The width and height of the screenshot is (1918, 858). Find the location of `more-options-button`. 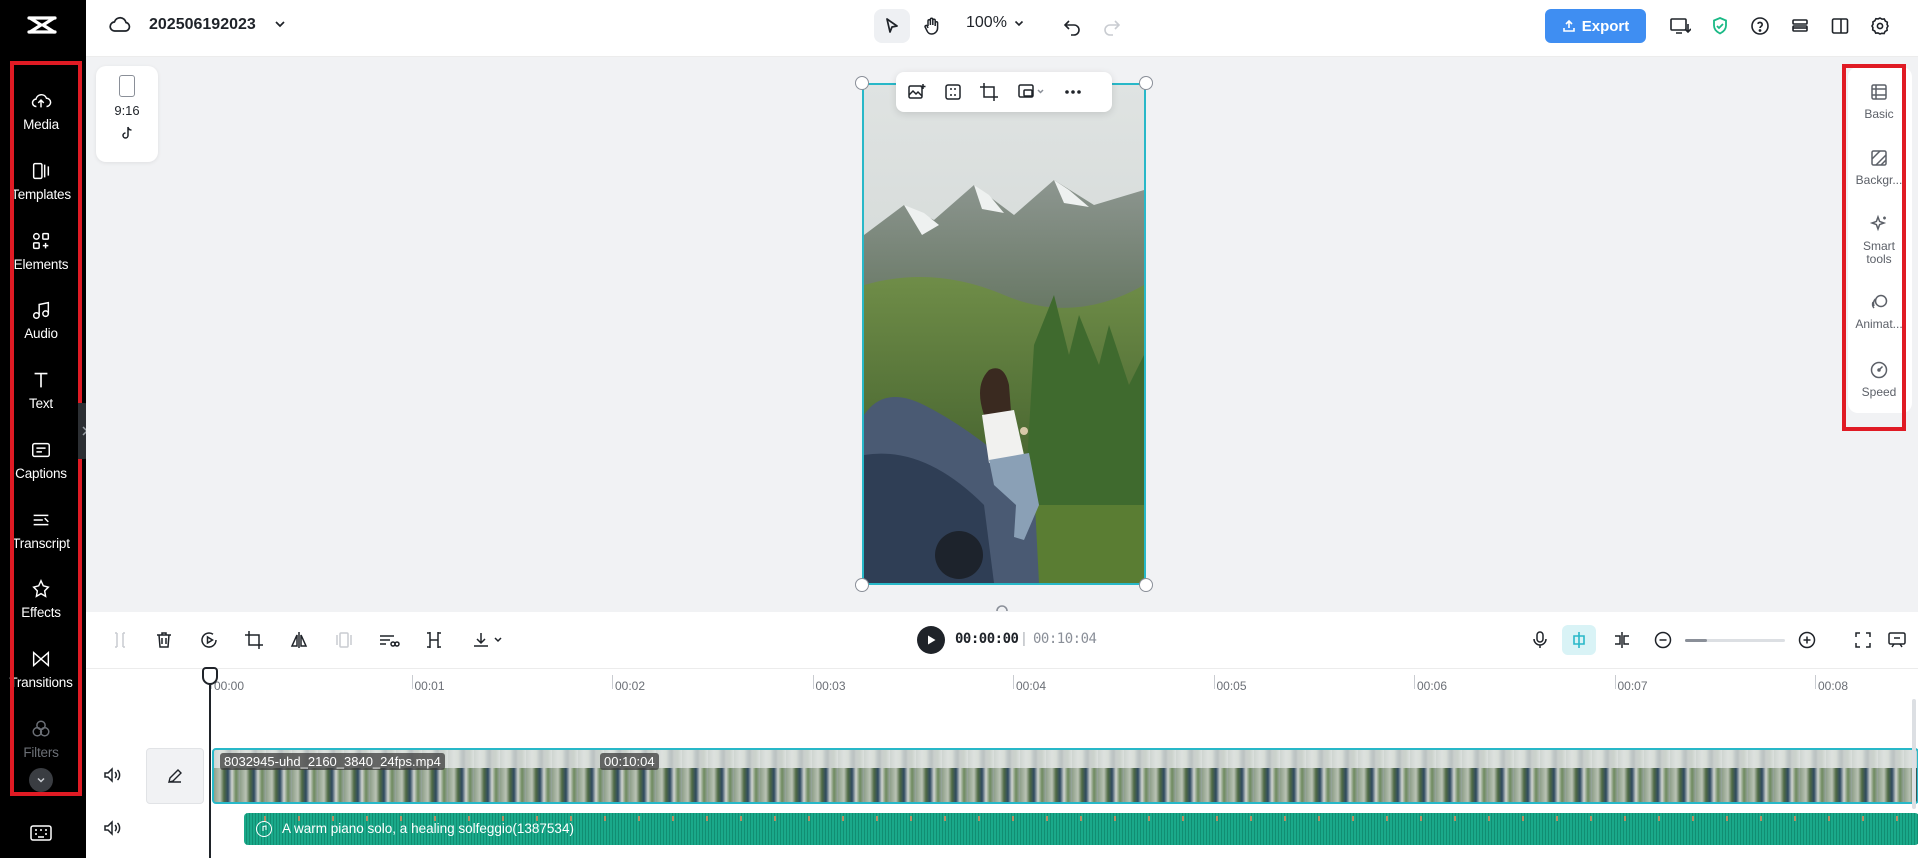

more-options-button is located at coordinates (1073, 92).